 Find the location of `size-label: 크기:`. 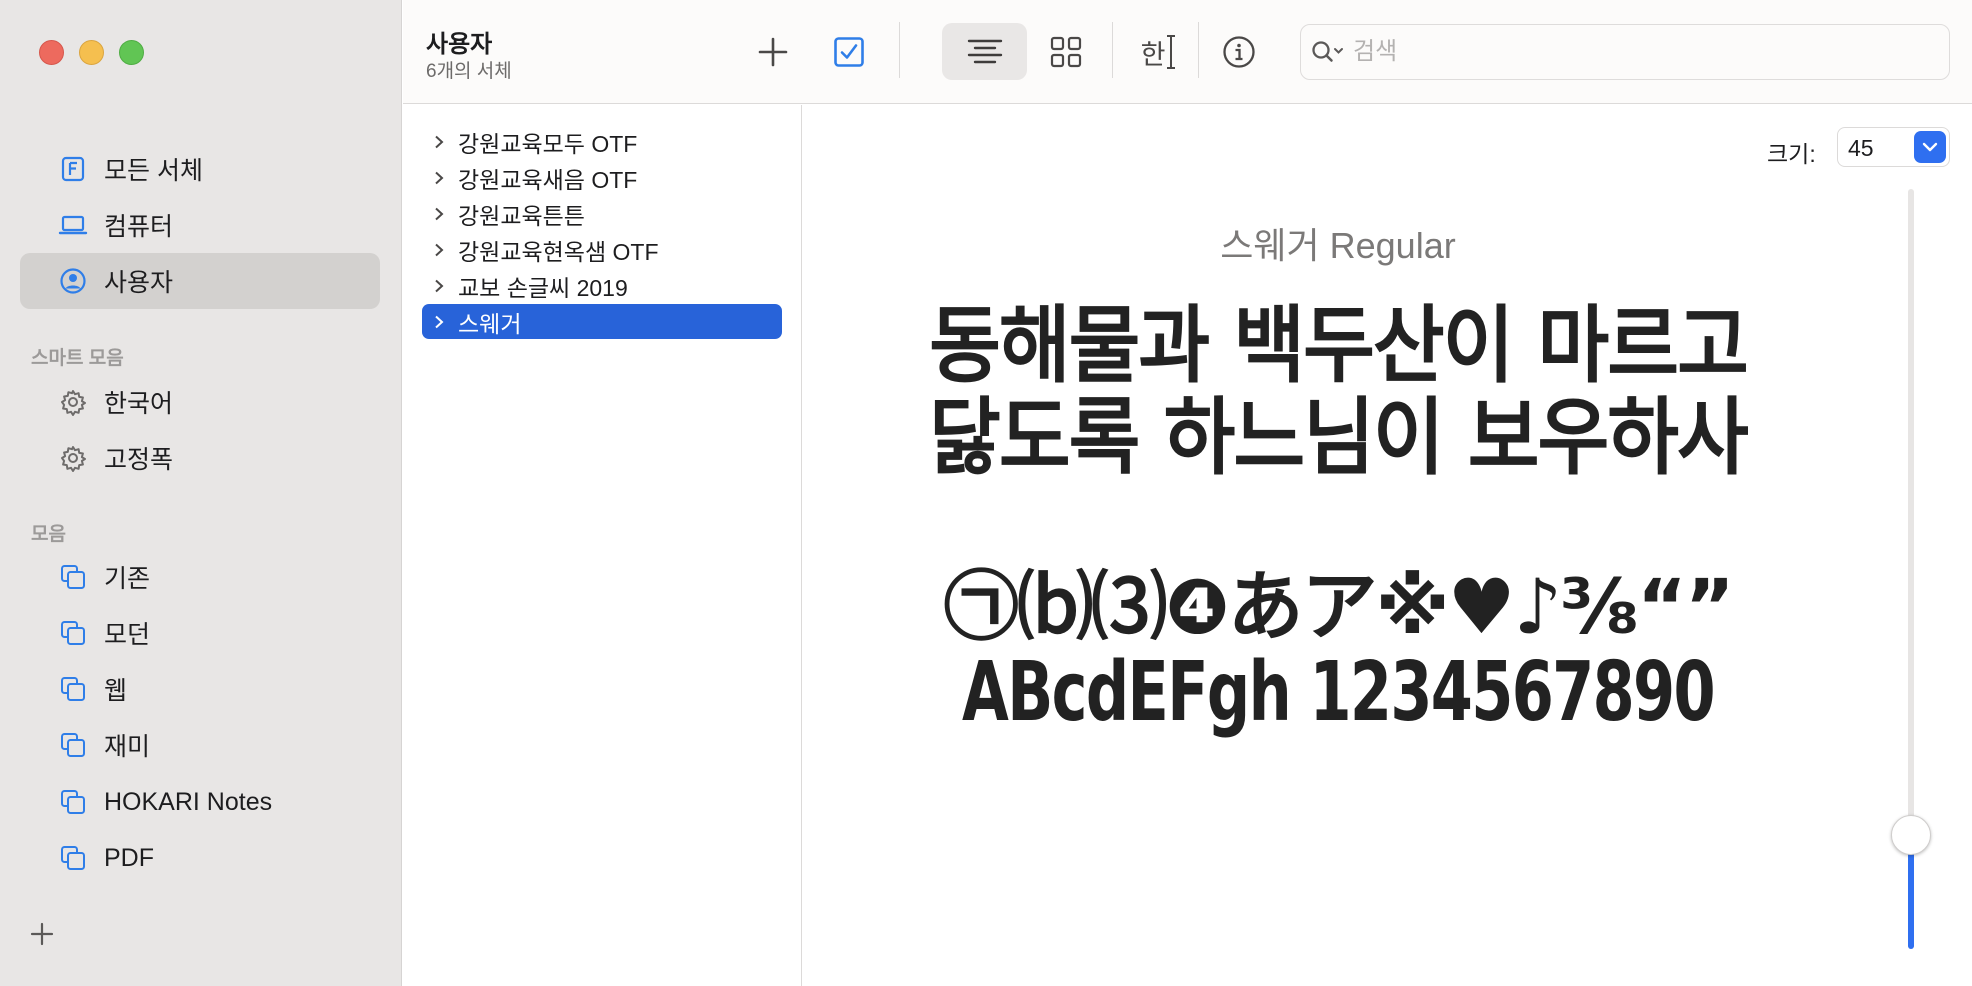

size-label: 크기: is located at coordinates (1791, 154).